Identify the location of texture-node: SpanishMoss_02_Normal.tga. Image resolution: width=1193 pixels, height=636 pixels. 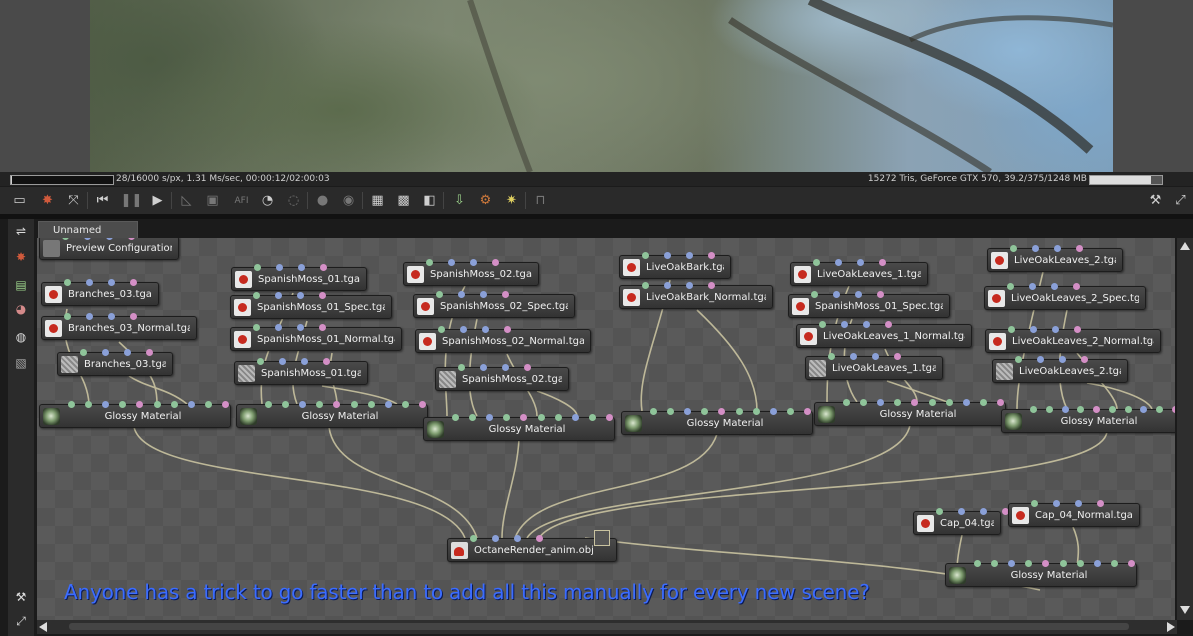
(503, 339).